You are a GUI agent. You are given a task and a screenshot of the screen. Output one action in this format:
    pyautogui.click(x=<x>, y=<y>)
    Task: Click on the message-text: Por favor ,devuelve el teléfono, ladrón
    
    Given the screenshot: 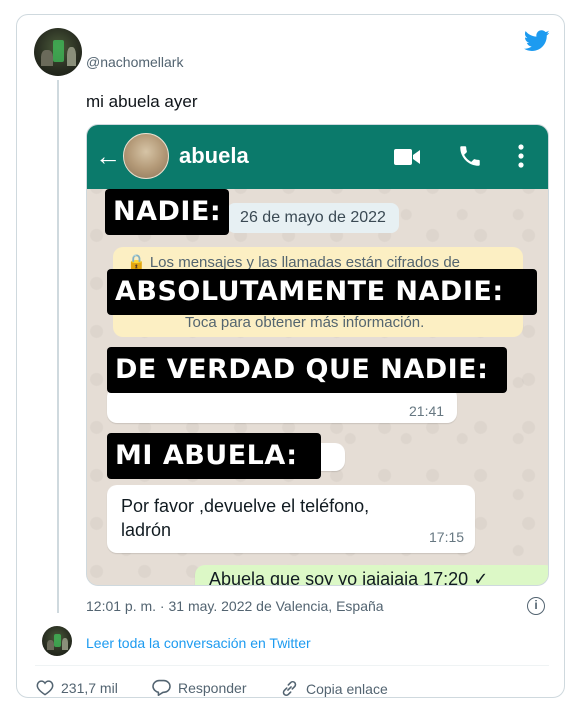 What is the action you would take?
    pyautogui.click(x=245, y=518)
    